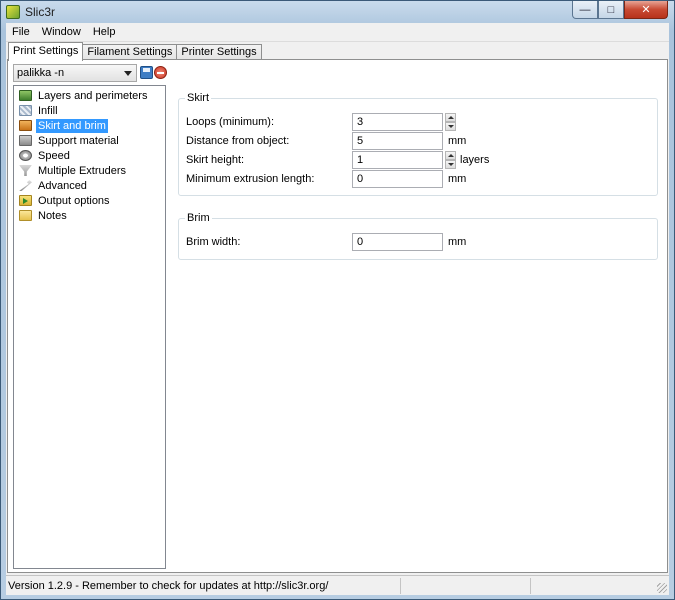 The image size is (675, 600). What do you see at coordinates (21, 32) in the screenshot?
I see `menu-file: File` at bounding box center [21, 32].